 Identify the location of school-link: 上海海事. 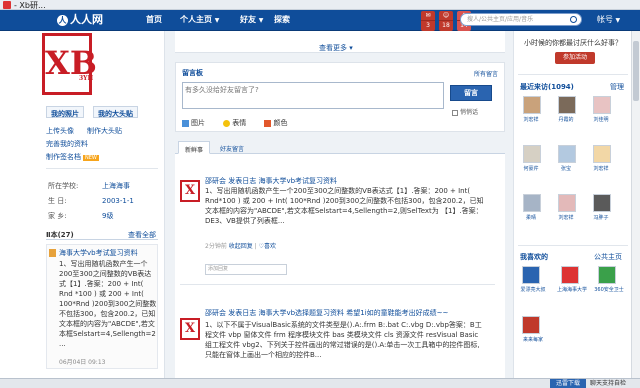
(129, 186).